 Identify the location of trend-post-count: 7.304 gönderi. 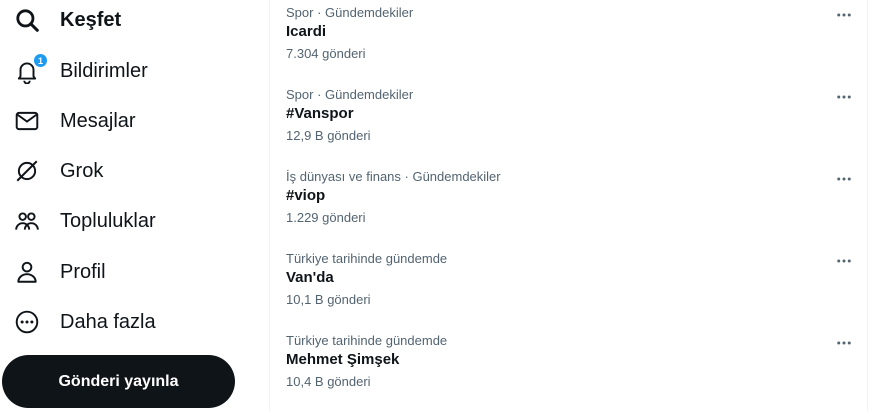
(326, 53).